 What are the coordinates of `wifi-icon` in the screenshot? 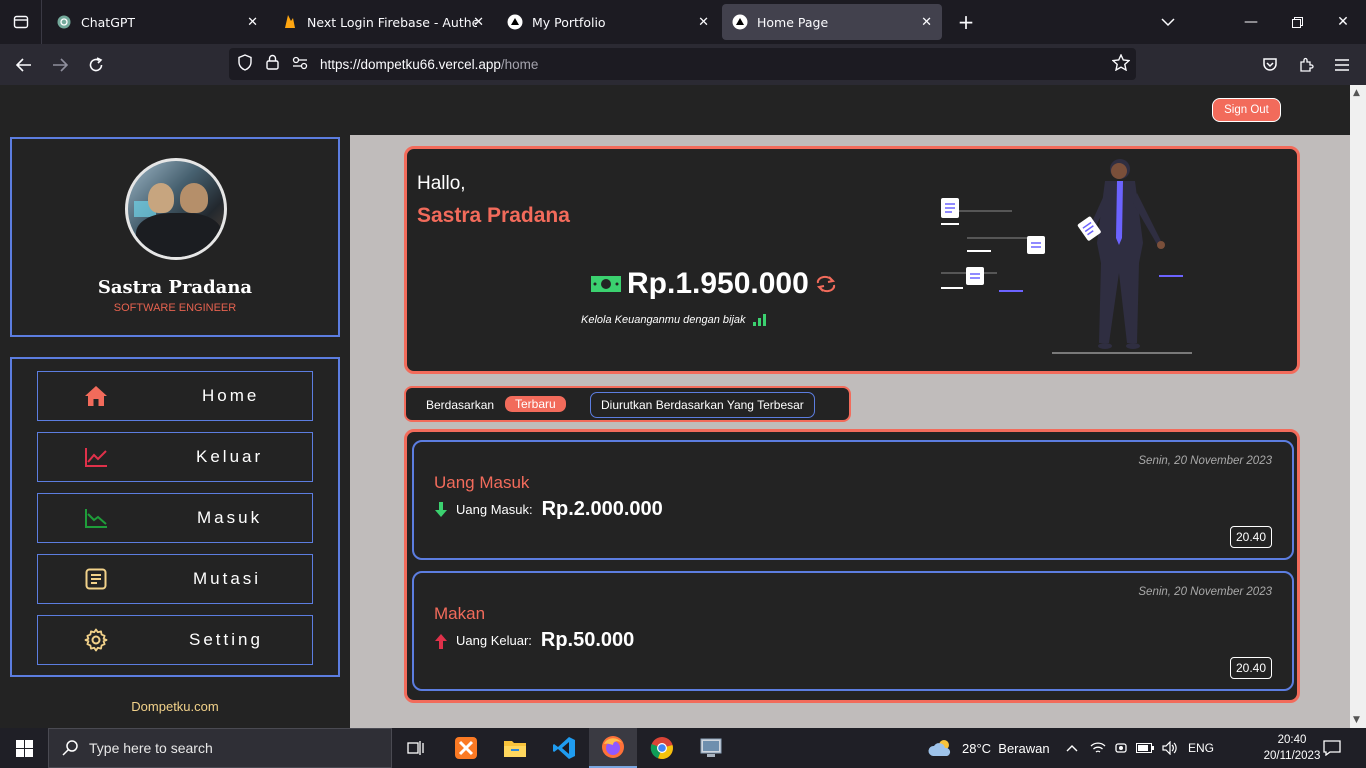 It's located at (1098, 748).